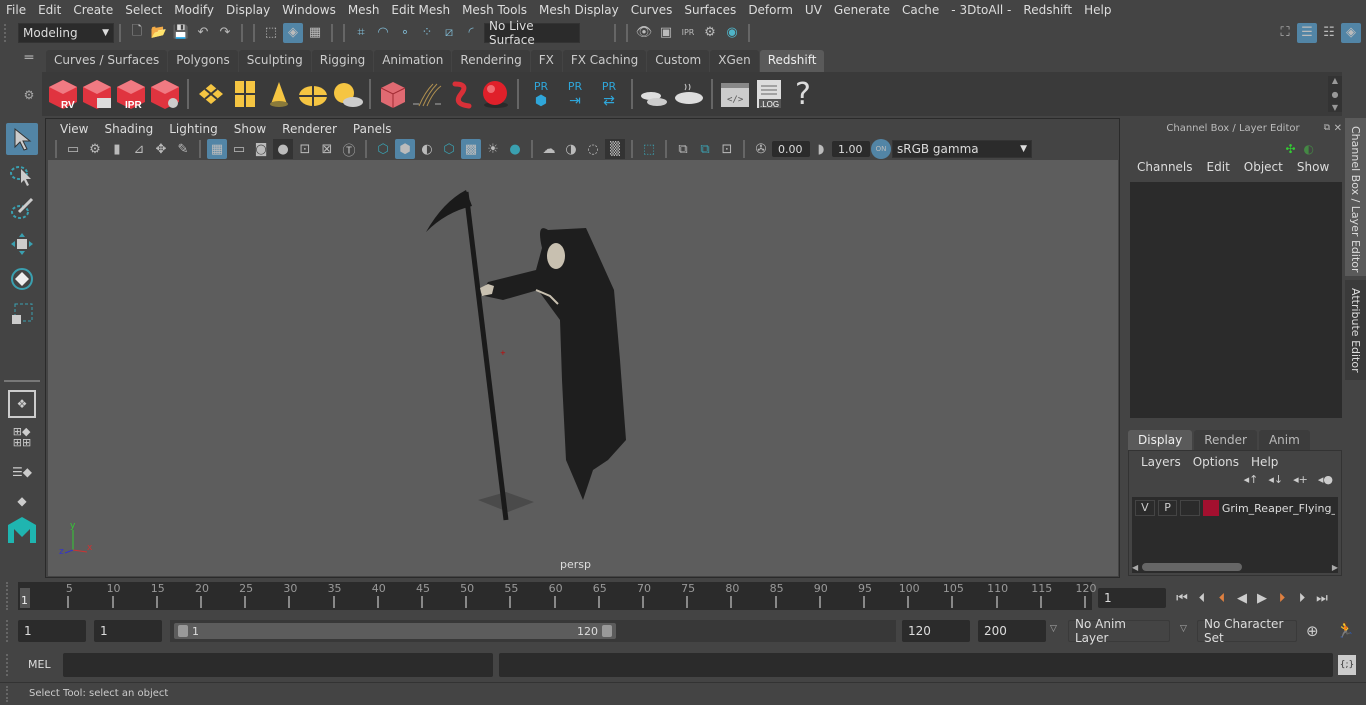 The image size is (1366, 705). Describe the element at coordinates (248, 10) in the screenshot. I see `menu-display: Display` at that location.